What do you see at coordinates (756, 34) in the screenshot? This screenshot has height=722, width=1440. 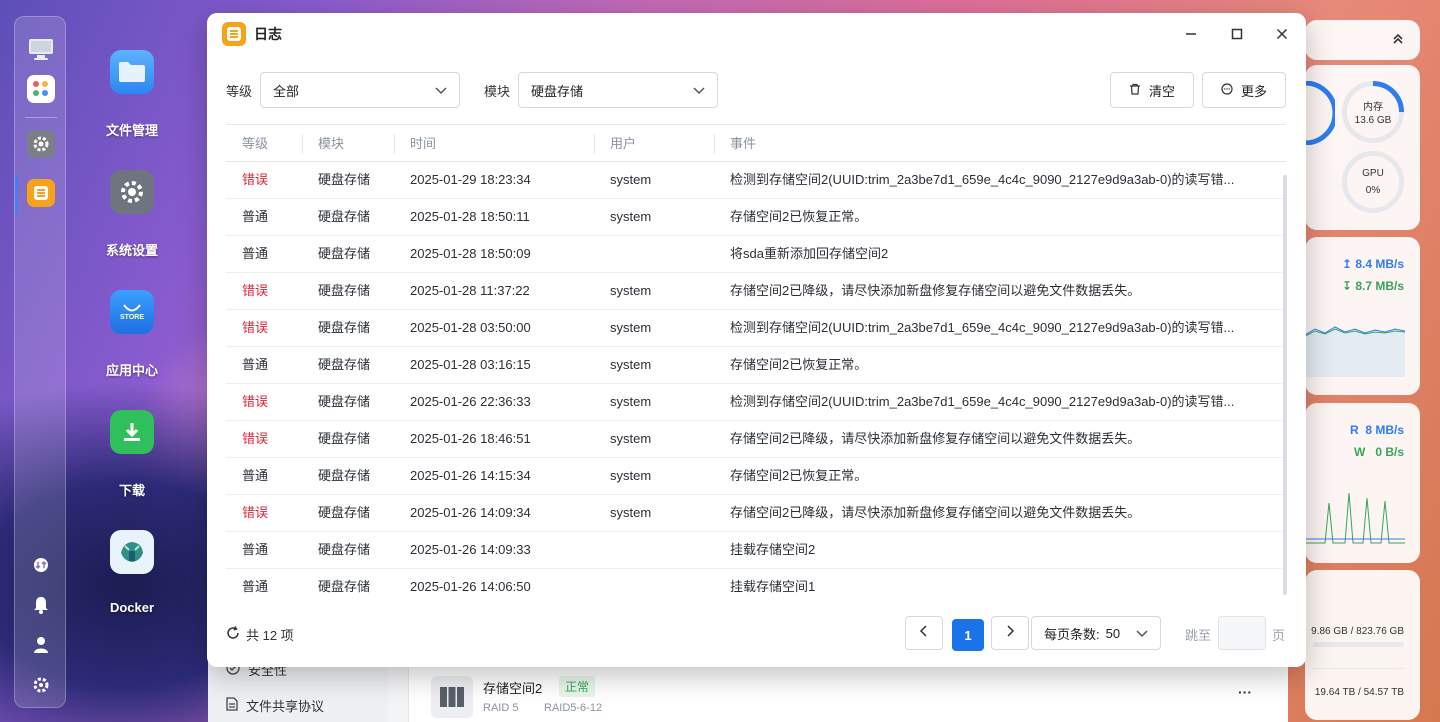 I see `titlebar: 日志` at bounding box center [756, 34].